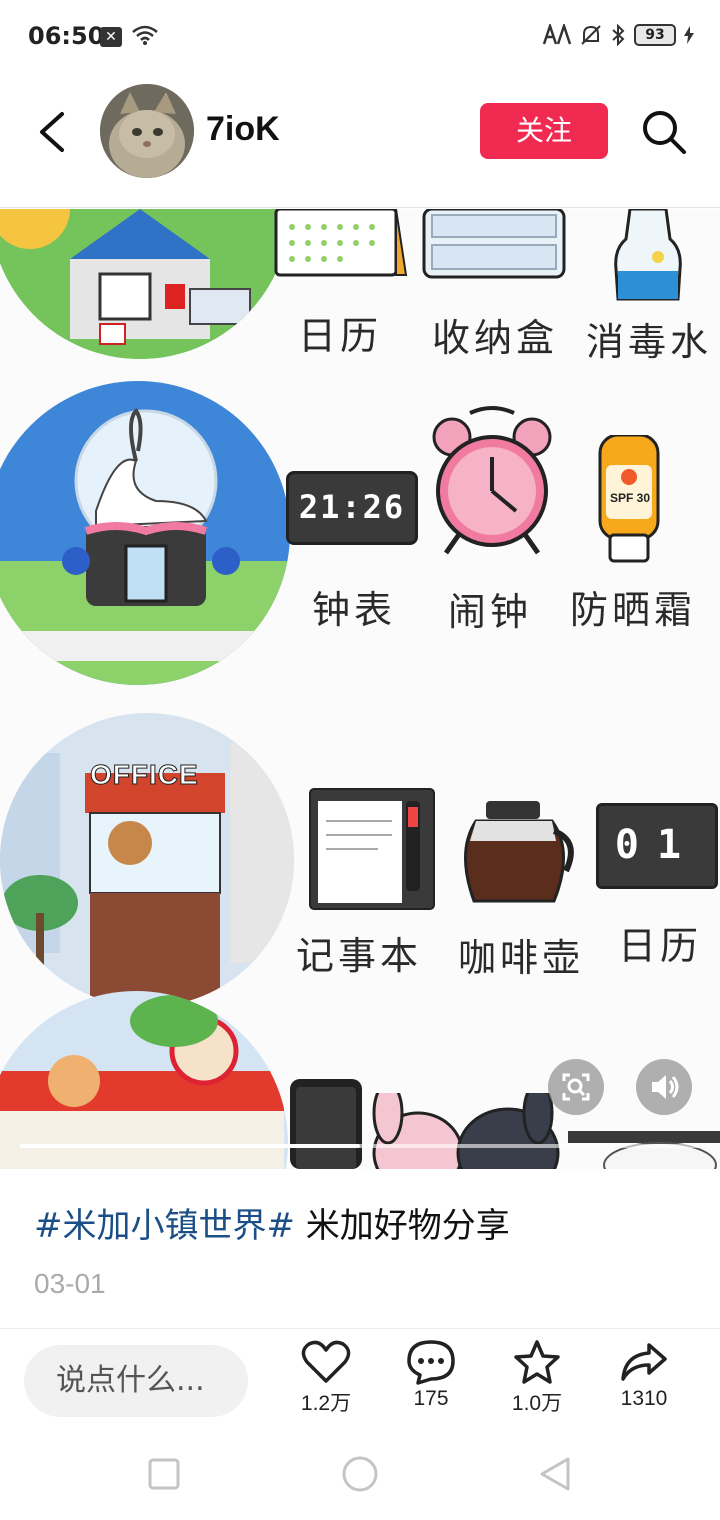  I want to click on clock-display: 21:26, so click(352, 507).